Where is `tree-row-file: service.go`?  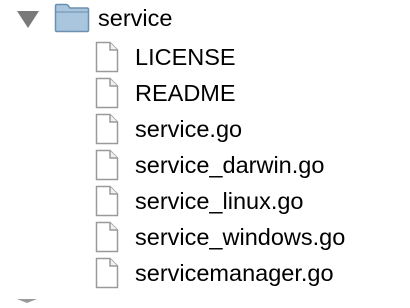
tree-row-file: service.go is located at coordinates (205, 129).